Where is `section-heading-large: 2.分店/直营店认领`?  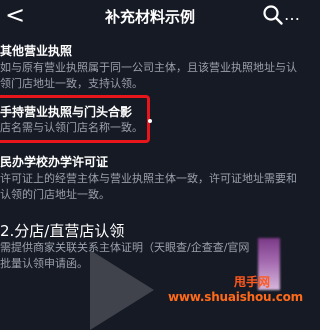
section-heading-large: 2.分店/直营店认领 is located at coordinates (62, 231).